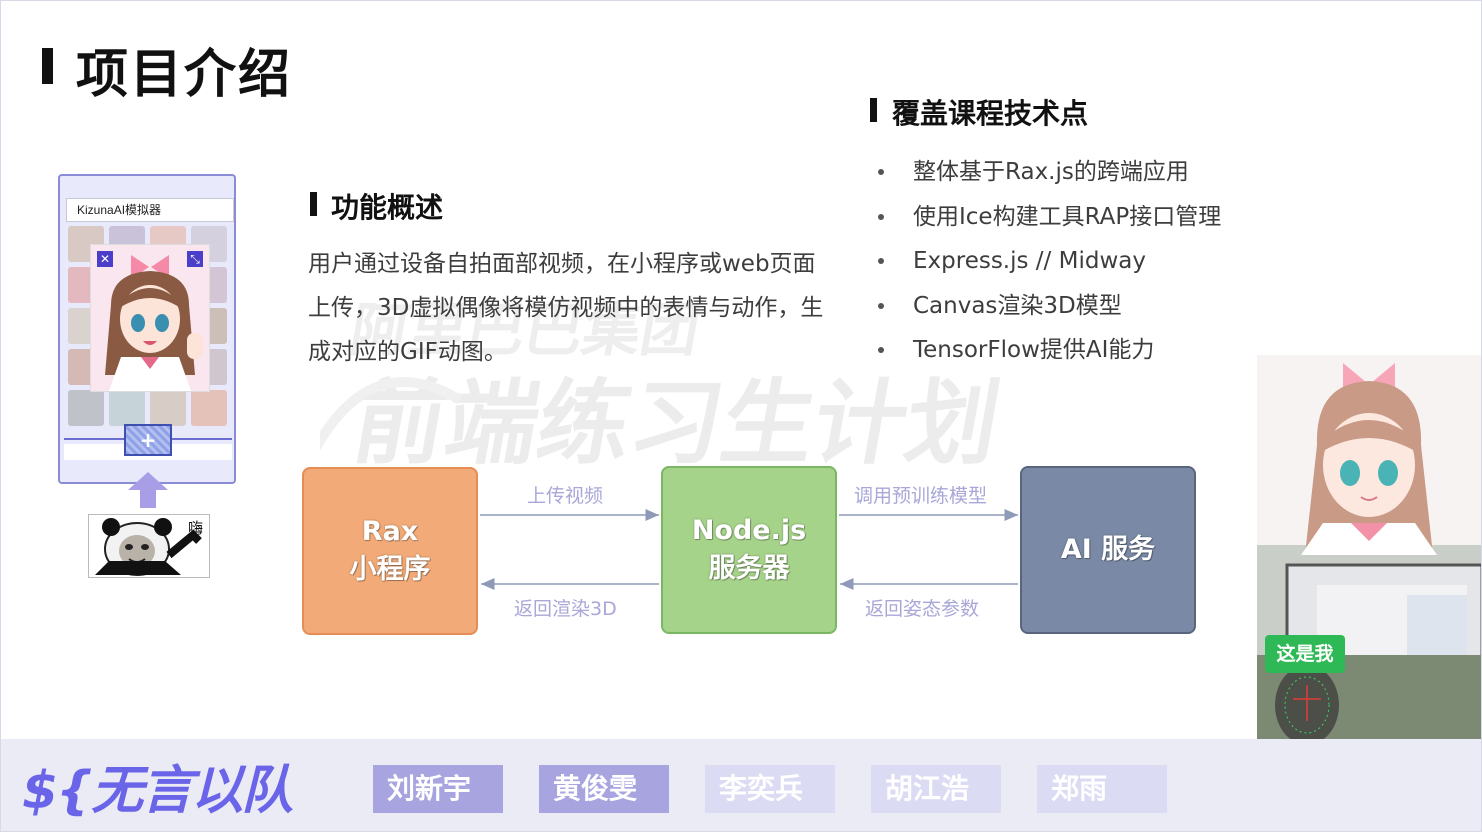  I want to click on close-icon: ✕, so click(105, 259).